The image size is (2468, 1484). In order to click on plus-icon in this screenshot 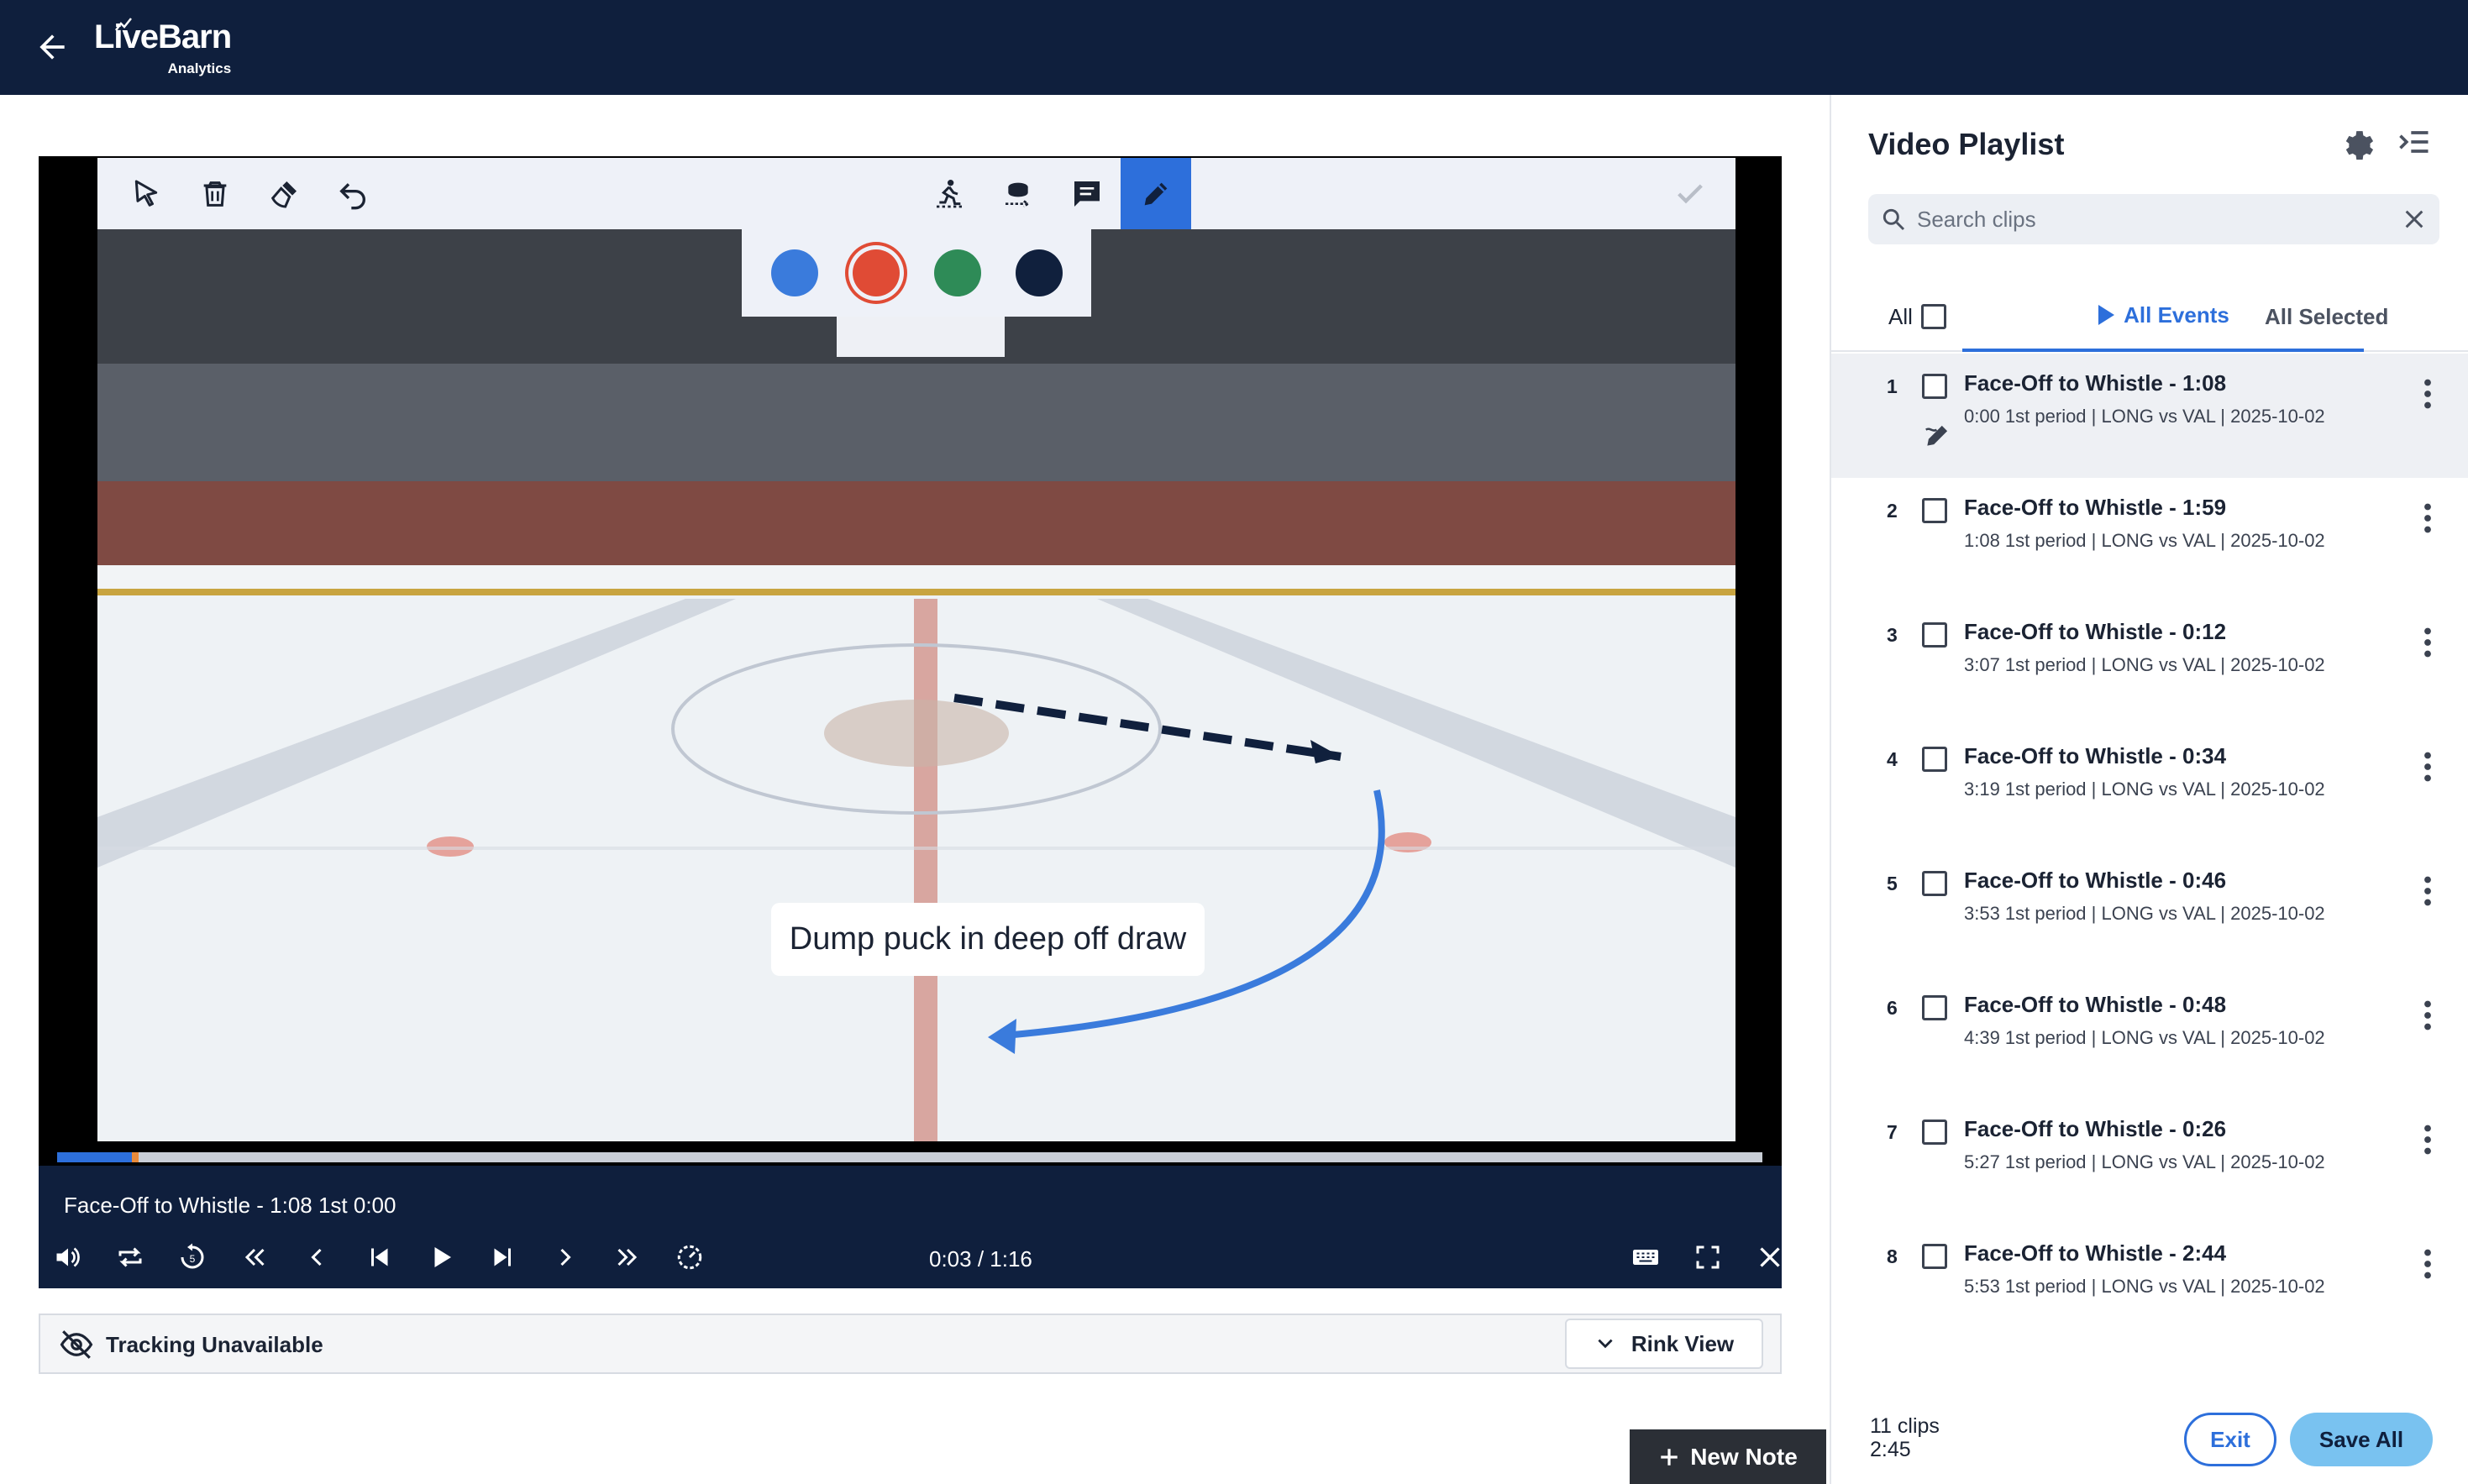, I will do `click(1670, 1457)`.